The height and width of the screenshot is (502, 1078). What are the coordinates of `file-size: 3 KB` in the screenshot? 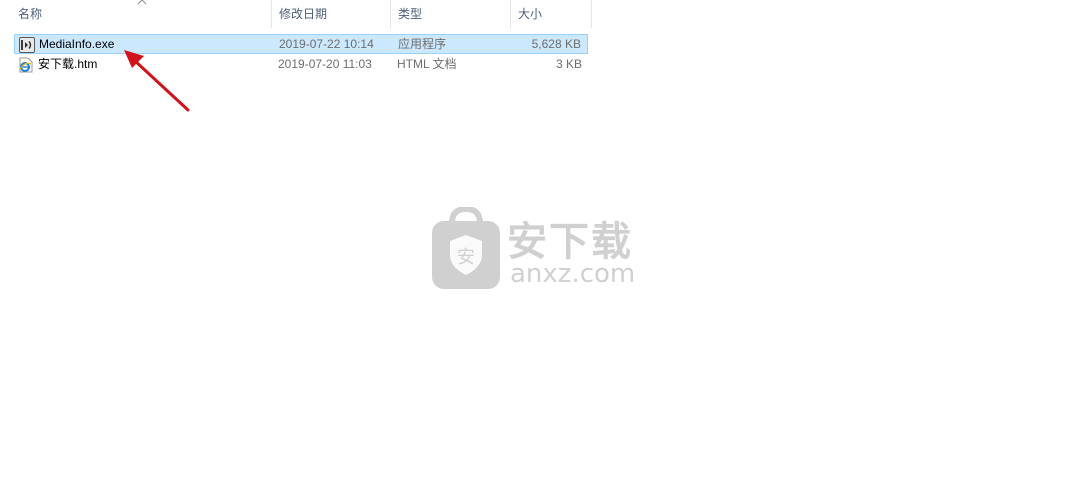 It's located at (568, 64).